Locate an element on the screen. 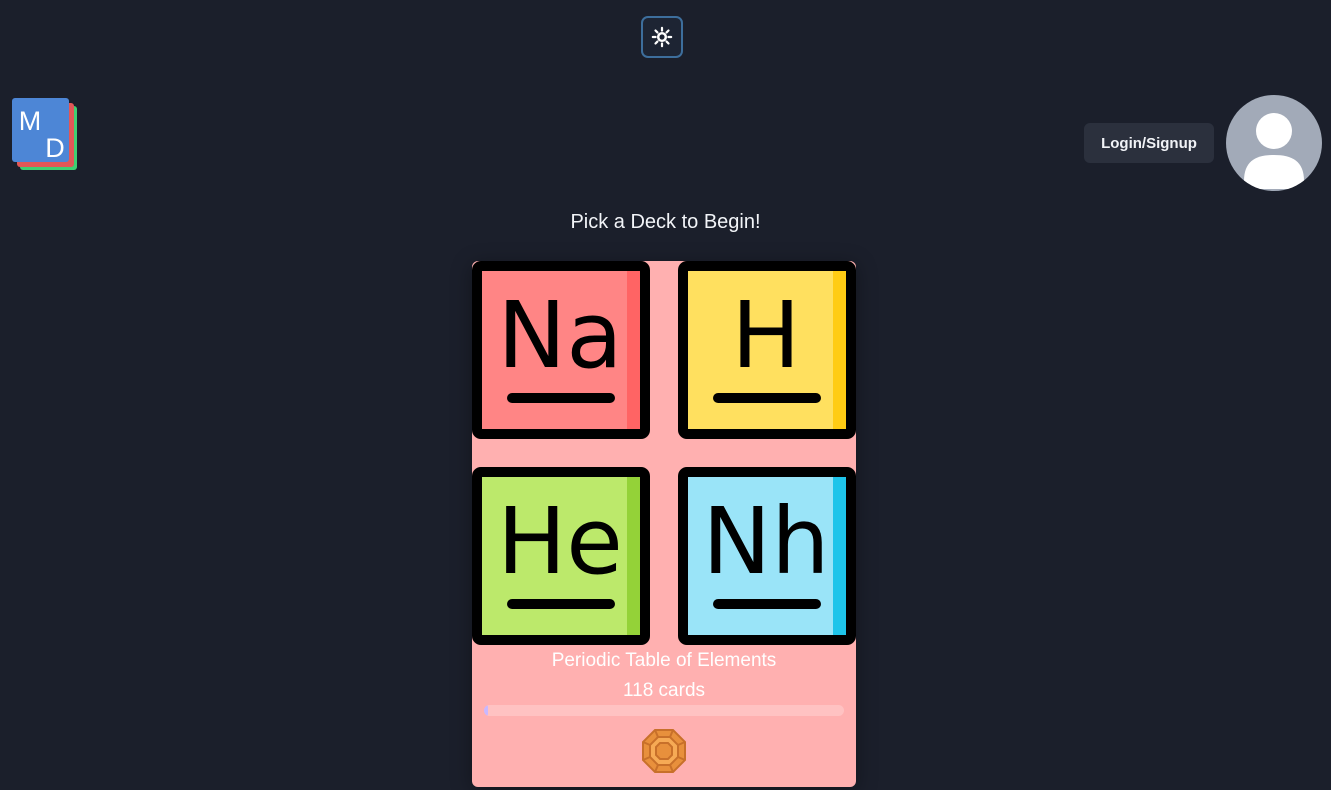  element-symbol-he: He is located at coordinates (560, 541).